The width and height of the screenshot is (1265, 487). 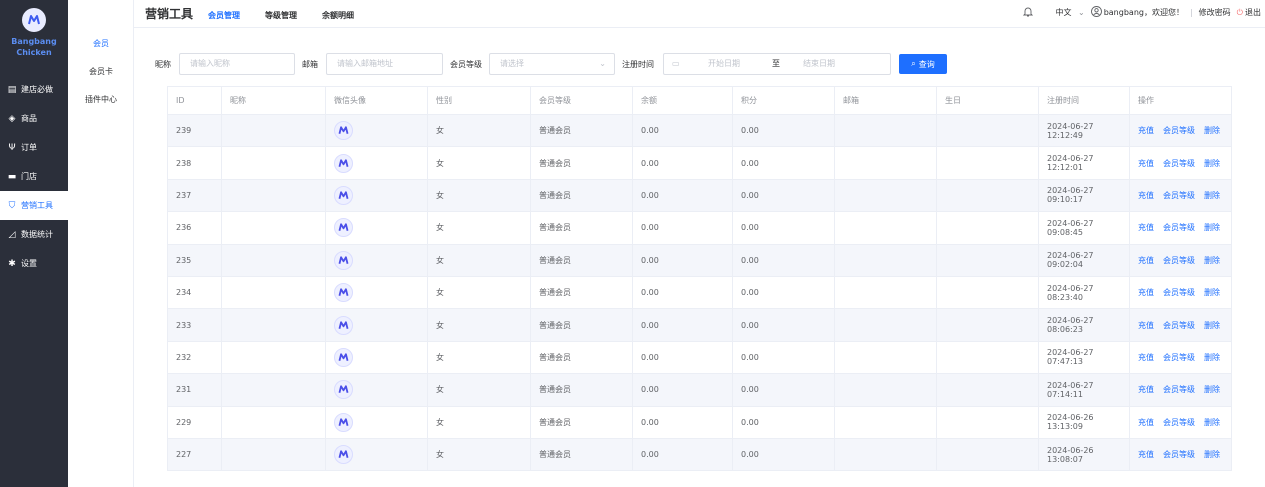 I want to click on cell-id: 239, so click(x=194, y=131).